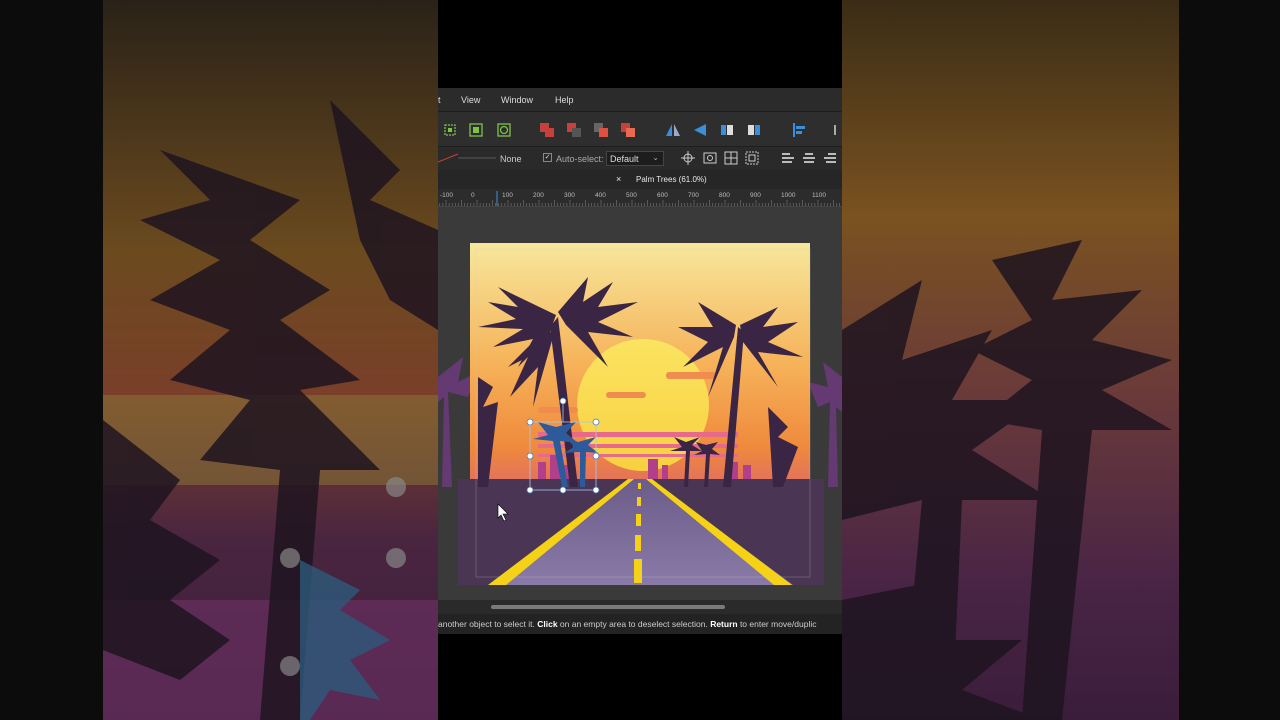 This screenshot has width=1280, height=720. I want to click on auto-select-dropdown: Default ⌄, so click(635, 158).